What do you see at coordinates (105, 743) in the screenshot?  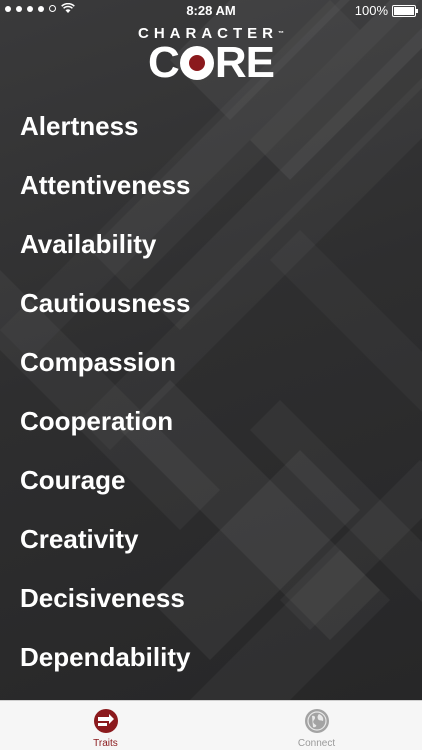 I see `tab-traits-label: Traits` at bounding box center [105, 743].